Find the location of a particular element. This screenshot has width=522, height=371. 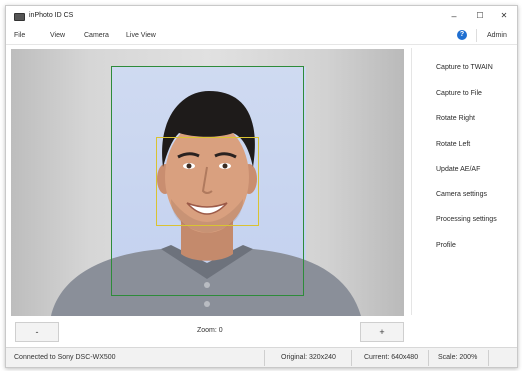

zoom-bar: - Zoom: 0 + is located at coordinates (207, 331).